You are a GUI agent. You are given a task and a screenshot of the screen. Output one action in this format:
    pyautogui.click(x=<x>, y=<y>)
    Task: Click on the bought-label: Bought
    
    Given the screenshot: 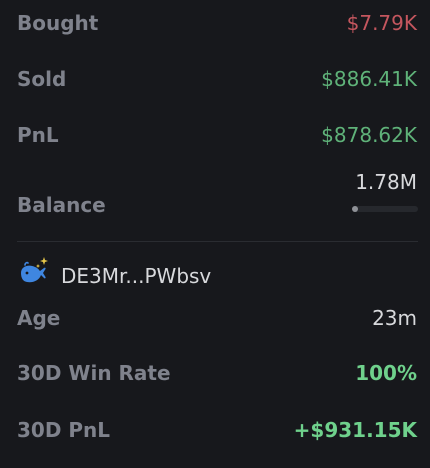 What is the action you would take?
    pyautogui.click(x=58, y=23)
    